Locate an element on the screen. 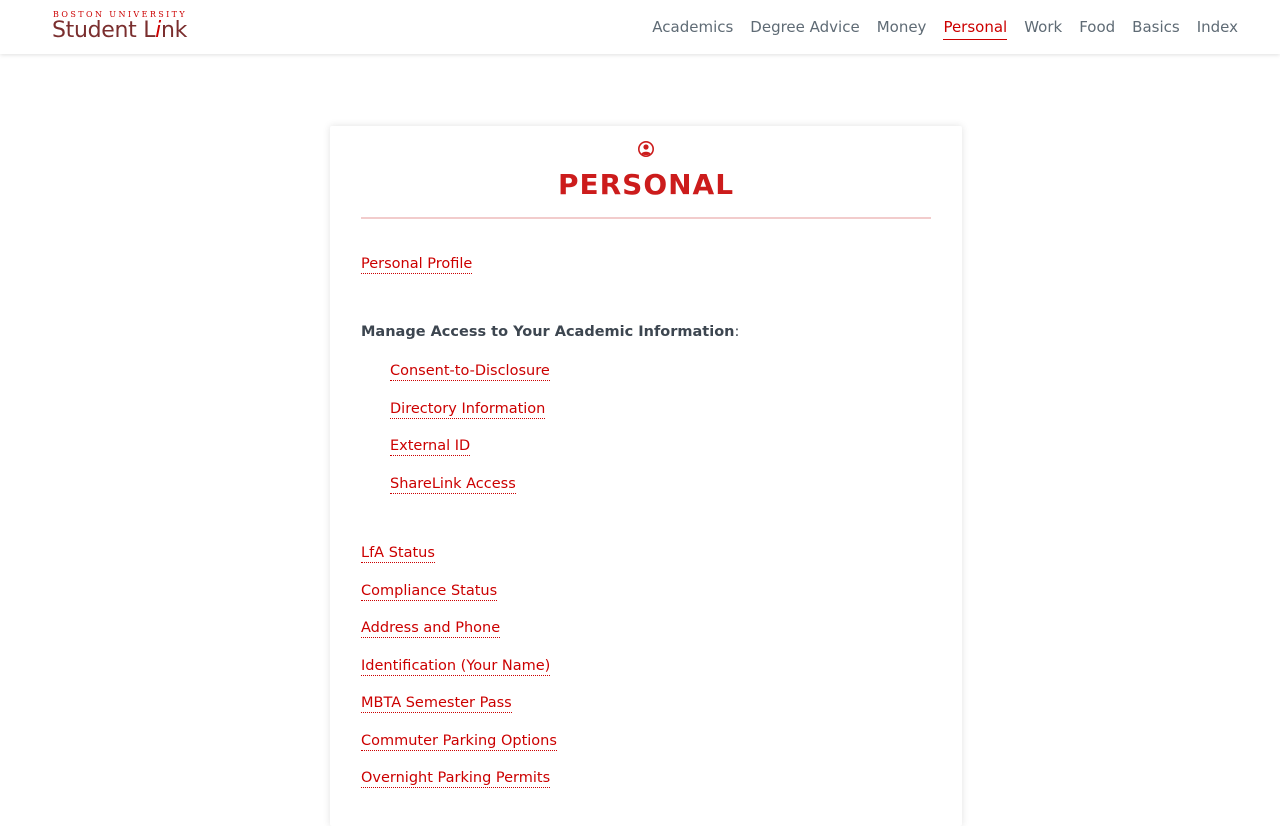 The width and height of the screenshot is (1280, 826). nav-academics: Academics is located at coordinates (692, 27).